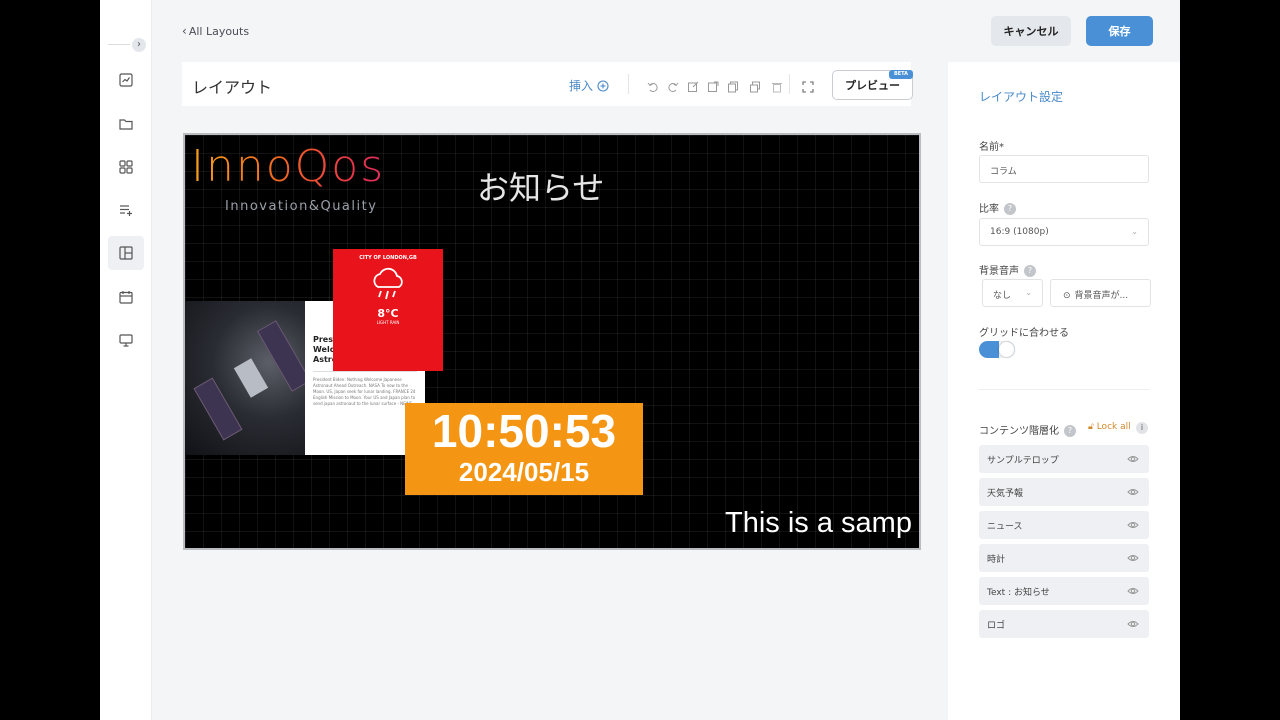 The height and width of the screenshot is (720, 1280). What do you see at coordinates (119, 44) in the screenshot?
I see `rail-divider` at bounding box center [119, 44].